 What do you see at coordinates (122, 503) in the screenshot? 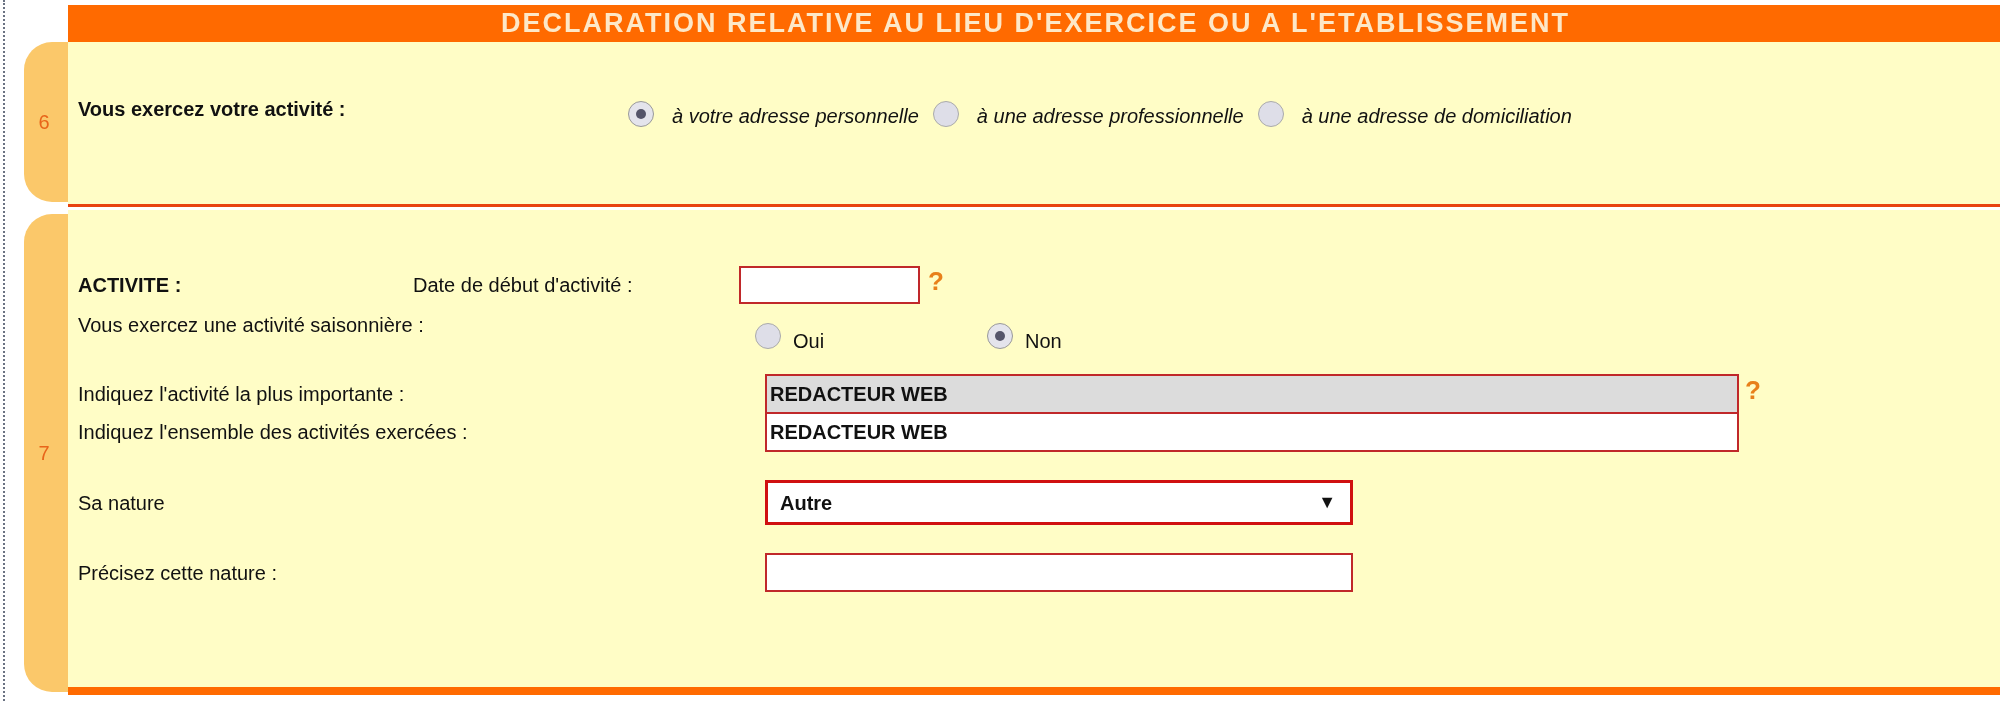
I see `field-label: Sa nature` at bounding box center [122, 503].